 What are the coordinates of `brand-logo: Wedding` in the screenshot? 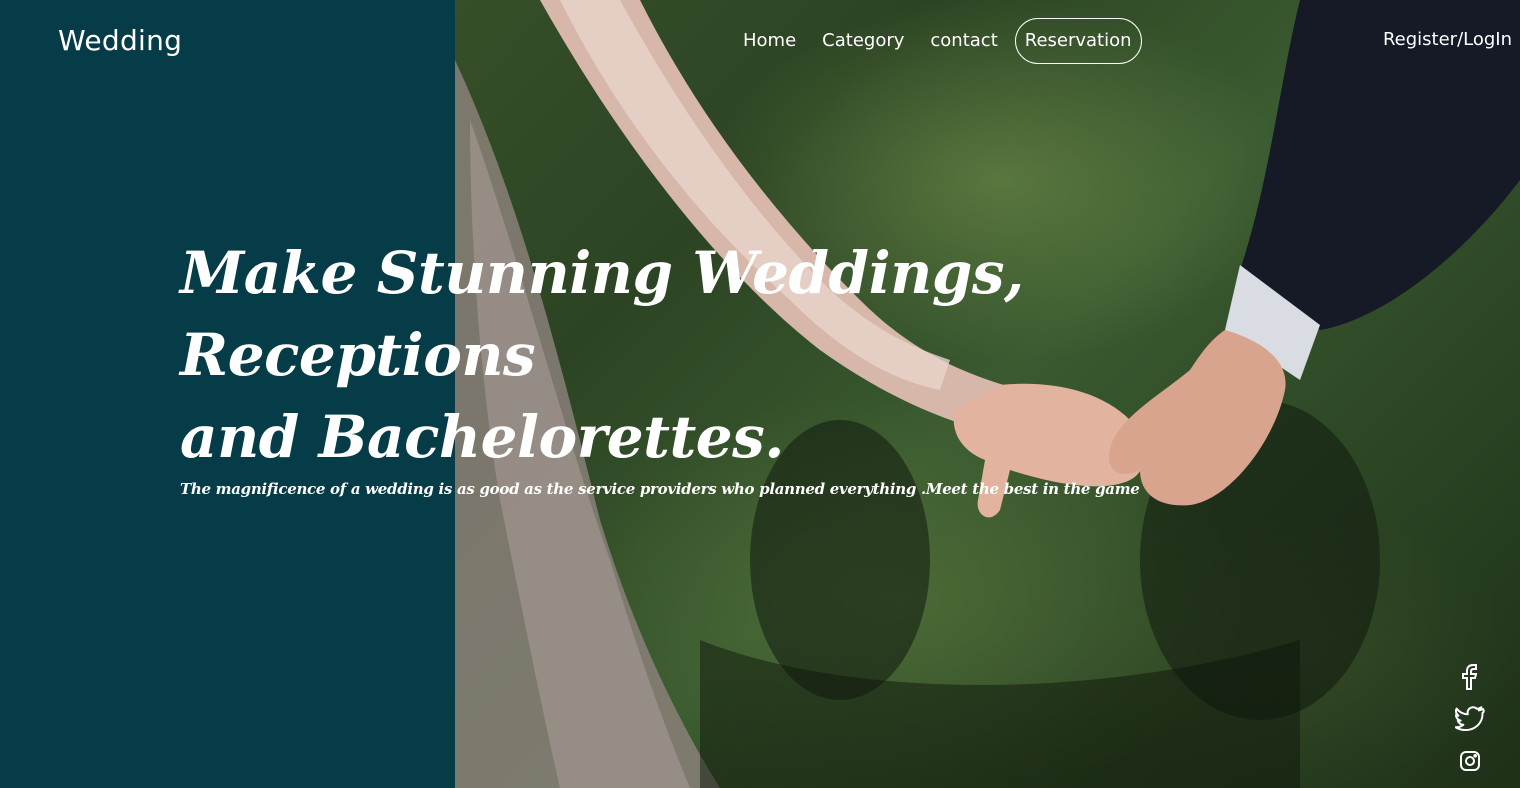 It's located at (120, 40).